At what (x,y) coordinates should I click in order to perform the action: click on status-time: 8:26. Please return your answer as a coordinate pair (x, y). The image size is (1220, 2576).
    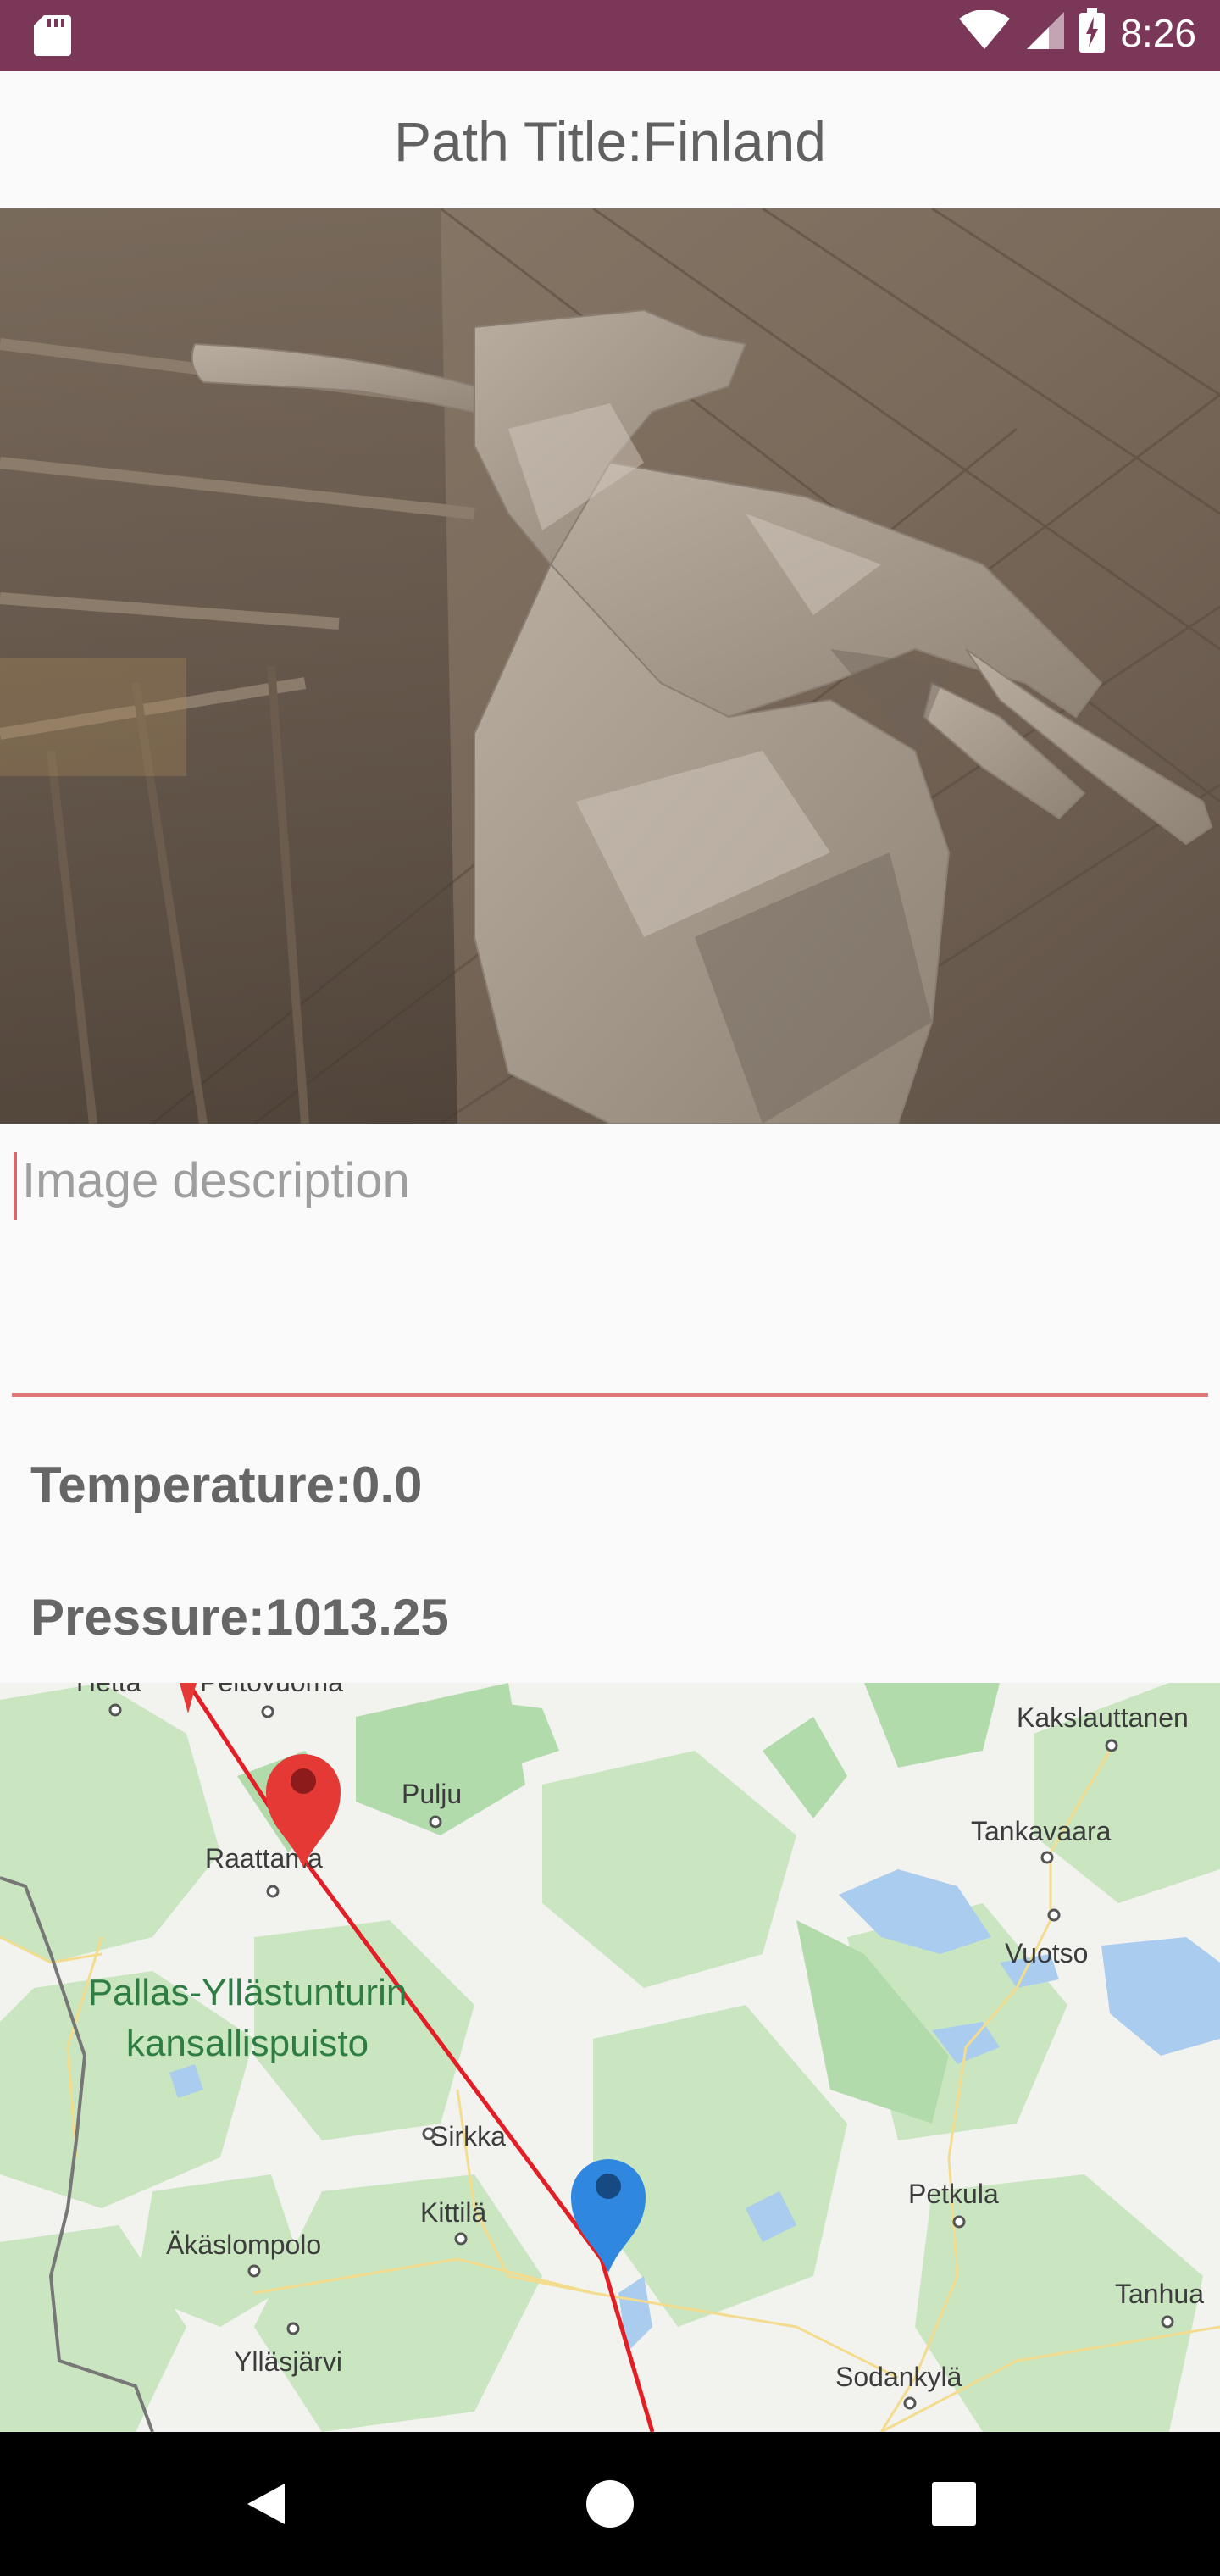
    Looking at the image, I should click on (1158, 32).